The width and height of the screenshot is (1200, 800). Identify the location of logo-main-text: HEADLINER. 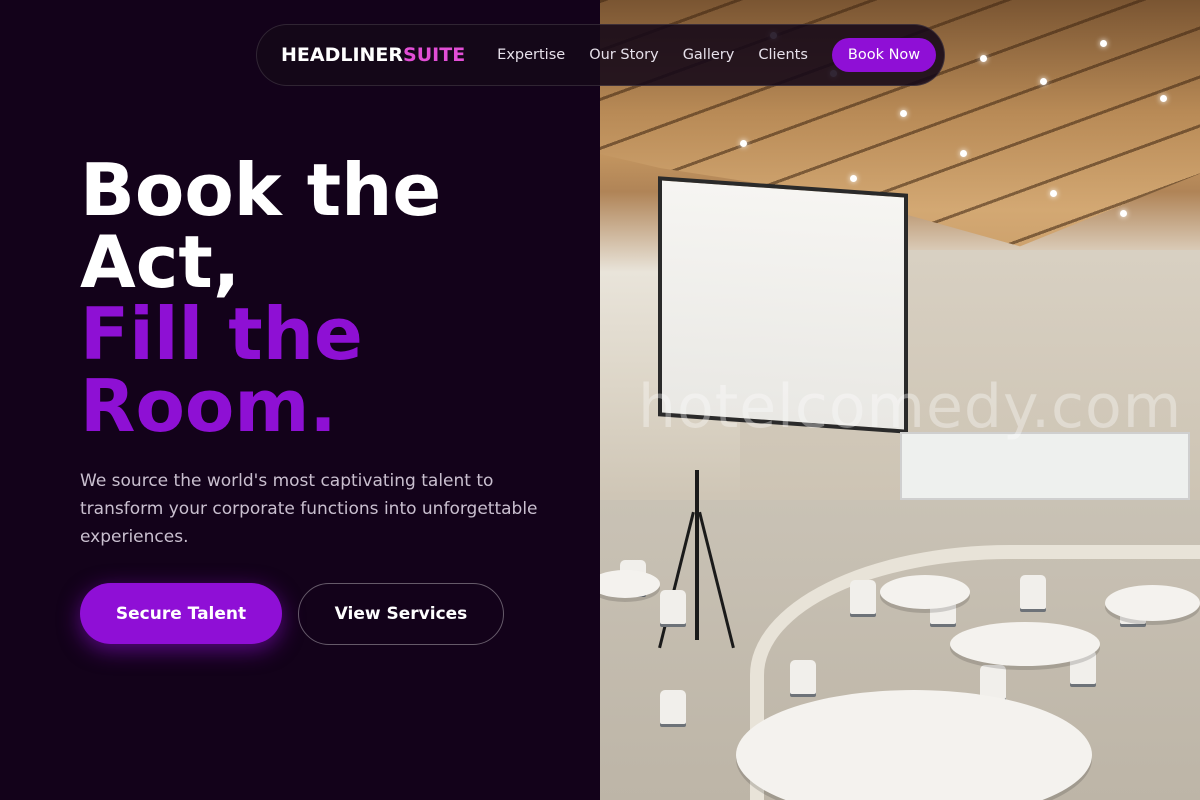
(342, 55).